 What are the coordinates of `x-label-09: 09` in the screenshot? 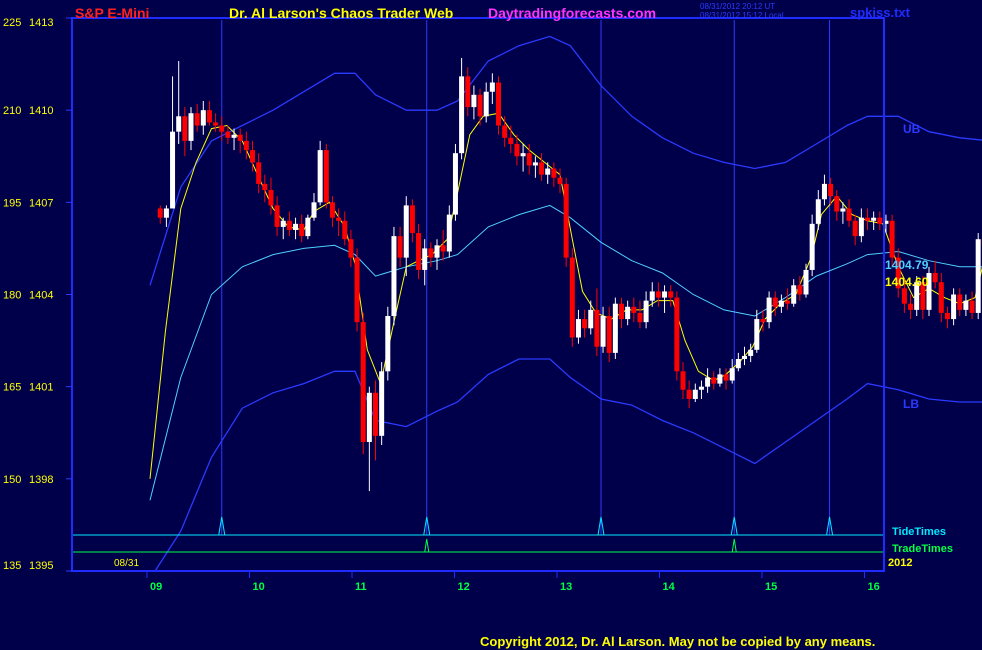 It's located at (156, 587).